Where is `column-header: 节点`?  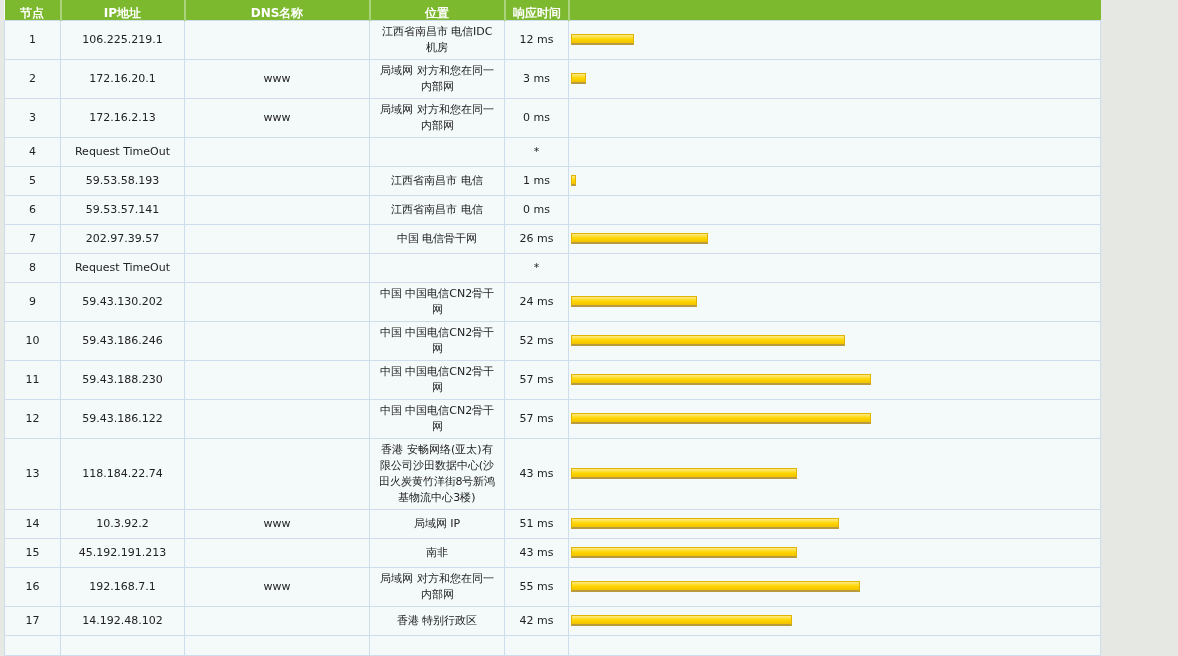
column-header: 节点 is located at coordinates (32, 10).